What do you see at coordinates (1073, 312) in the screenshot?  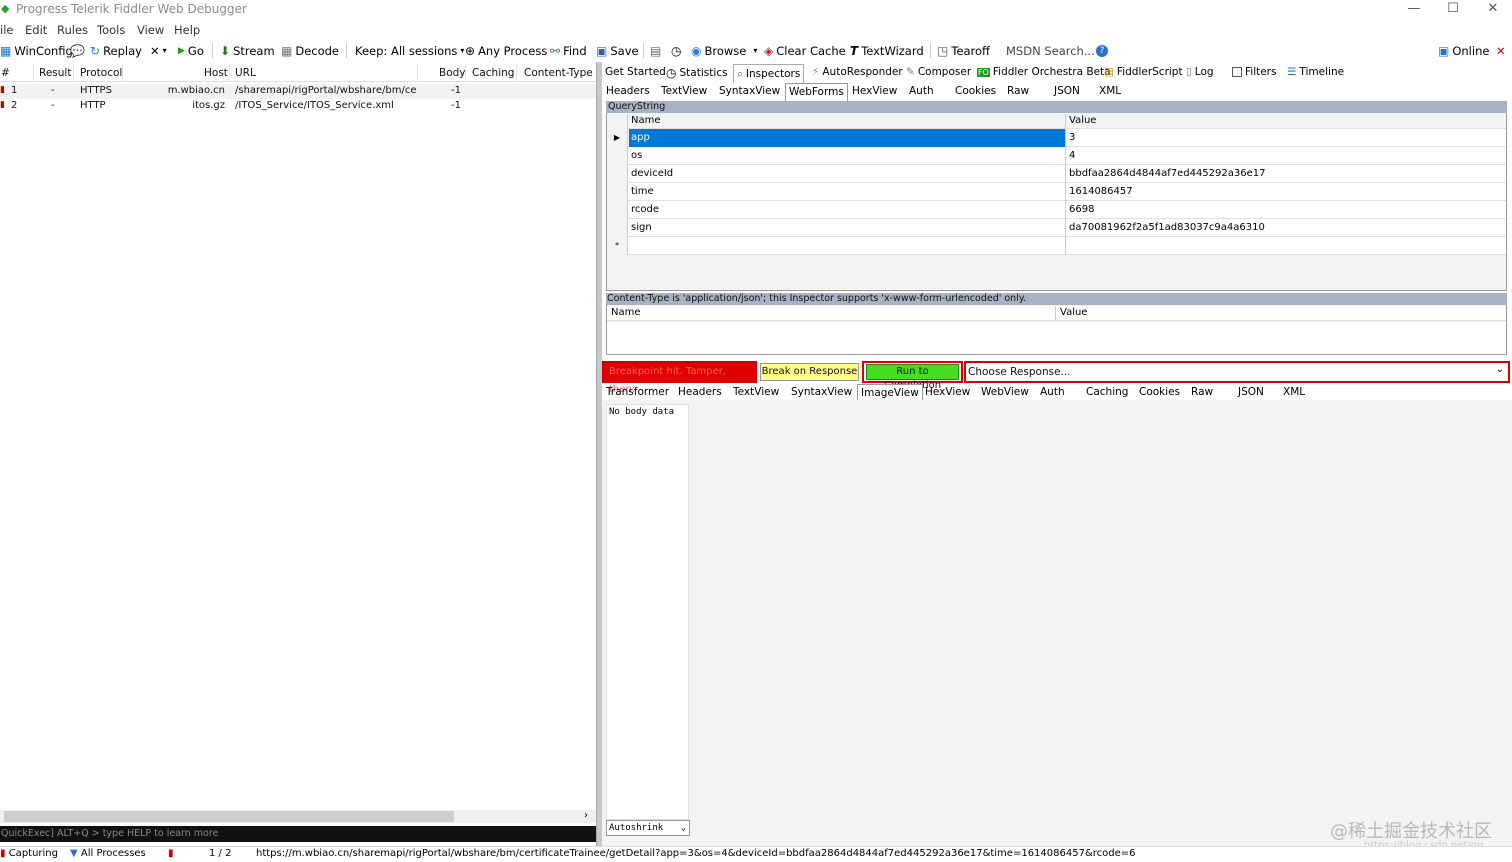 I see `body-header-value: Value` at bounding box center [1073, 312].